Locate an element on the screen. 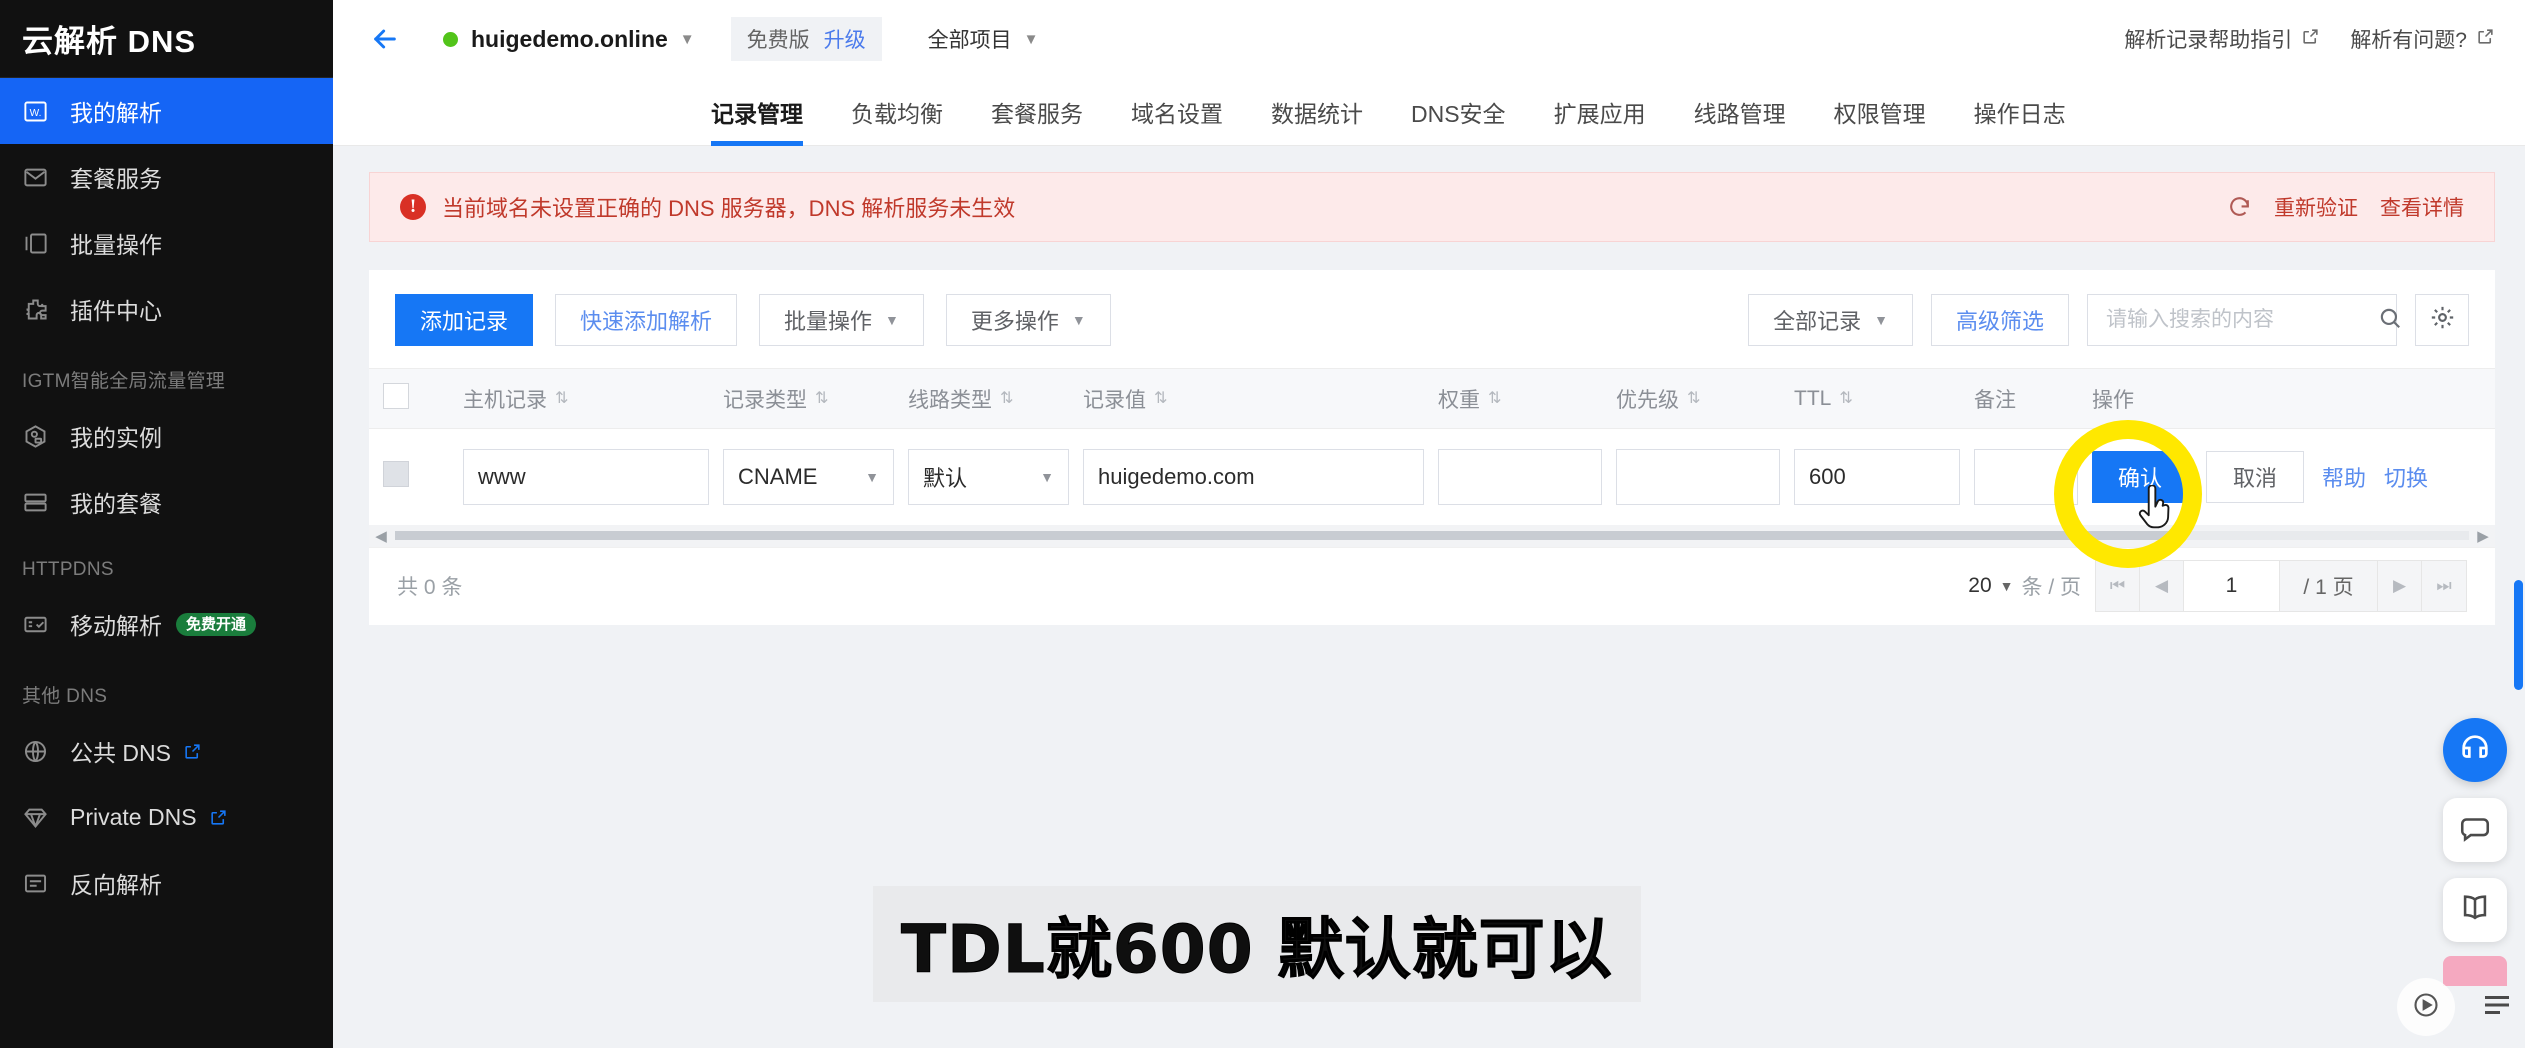 The width and height of the screenshot is (2525, 1048). domain-status-dot is located at coordinates (450, 39).